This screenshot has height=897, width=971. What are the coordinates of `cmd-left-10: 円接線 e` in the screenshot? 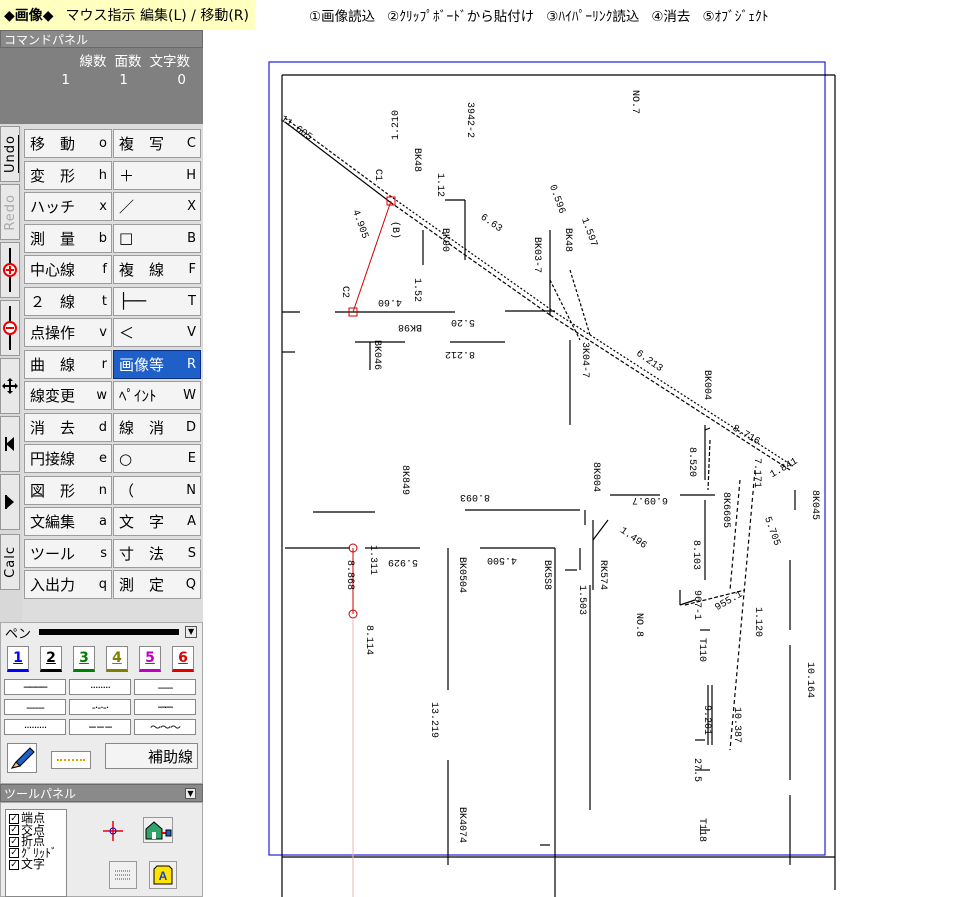 It's located at (68, 458).